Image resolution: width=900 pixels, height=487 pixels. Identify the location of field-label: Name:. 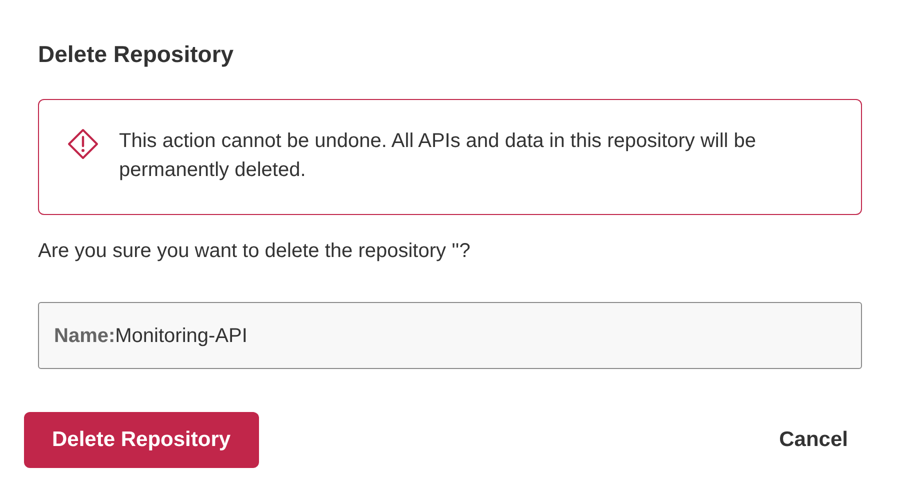
(85, 336).